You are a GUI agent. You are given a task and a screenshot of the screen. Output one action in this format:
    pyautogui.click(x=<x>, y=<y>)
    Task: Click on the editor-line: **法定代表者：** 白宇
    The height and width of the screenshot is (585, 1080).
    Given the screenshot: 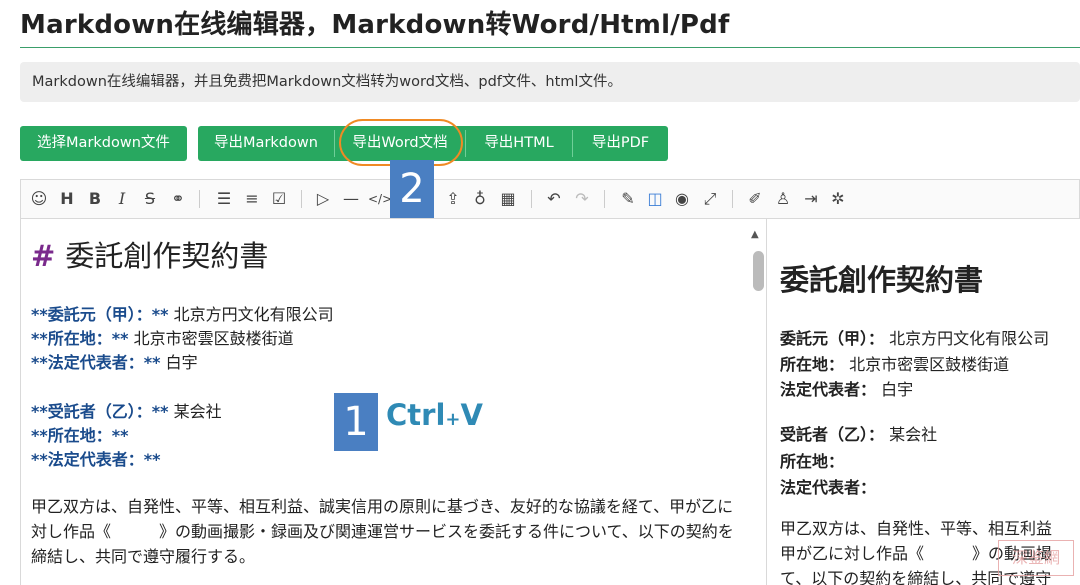 What is the action you would take?
    pyautogui.click(x=114, y=362)
    